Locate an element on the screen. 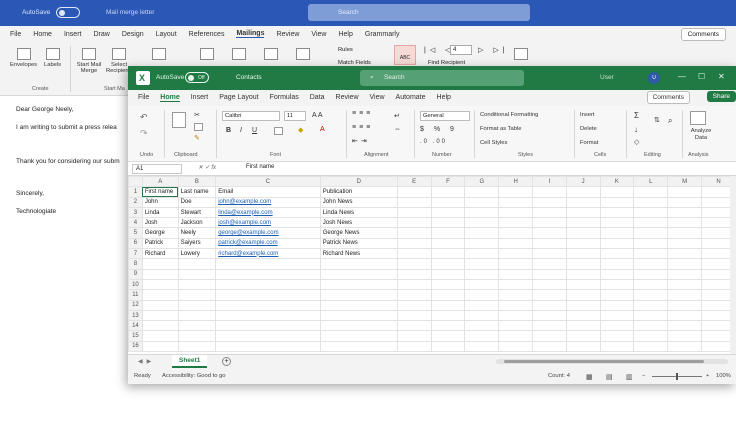 The height and width of the screenshot is (426, 736). cell: Josh is located at coordinates (160, 223).